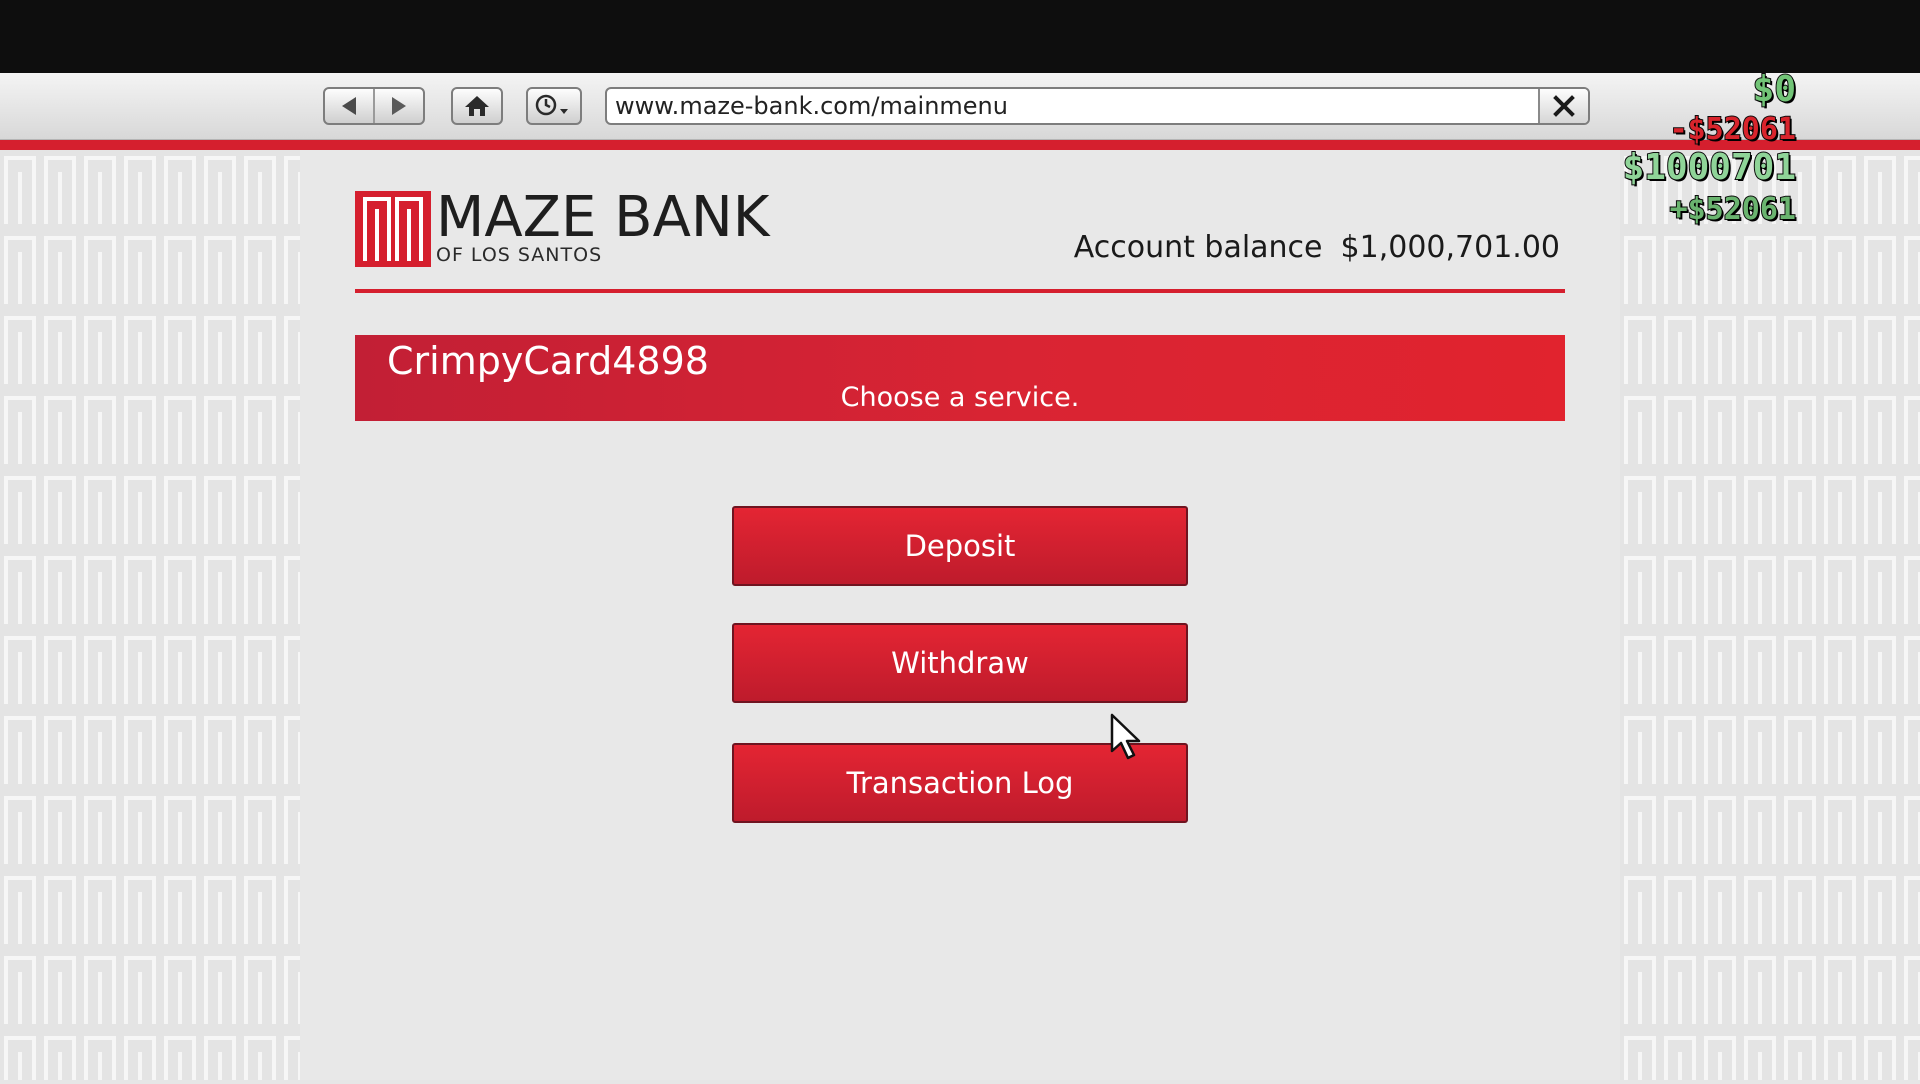 This screenshot has height=1084, width=1920. I want to click on home-icon, so click(477, 106).